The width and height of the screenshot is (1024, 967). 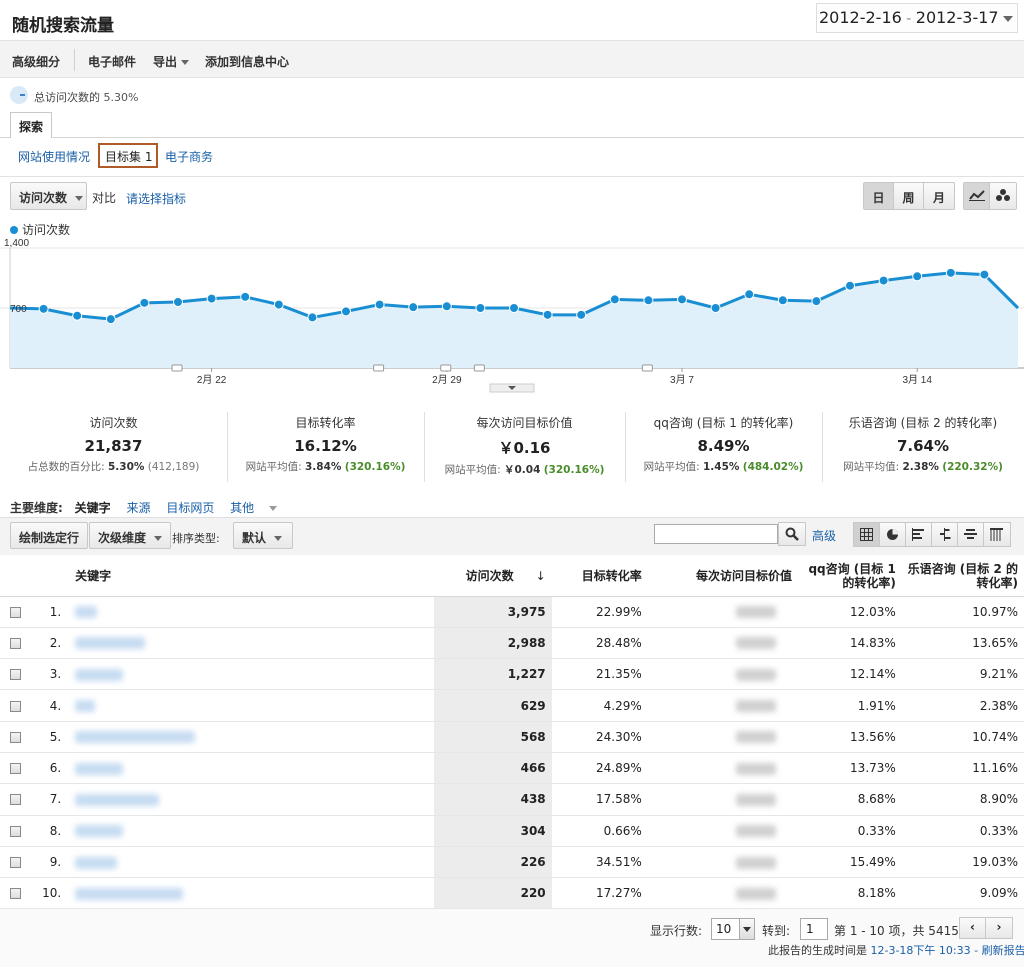 What do you see at coordinates (492, 576) in the screenshot?
I see `header-visits: 访问次数 ↓` at bounding box center [492, 576].